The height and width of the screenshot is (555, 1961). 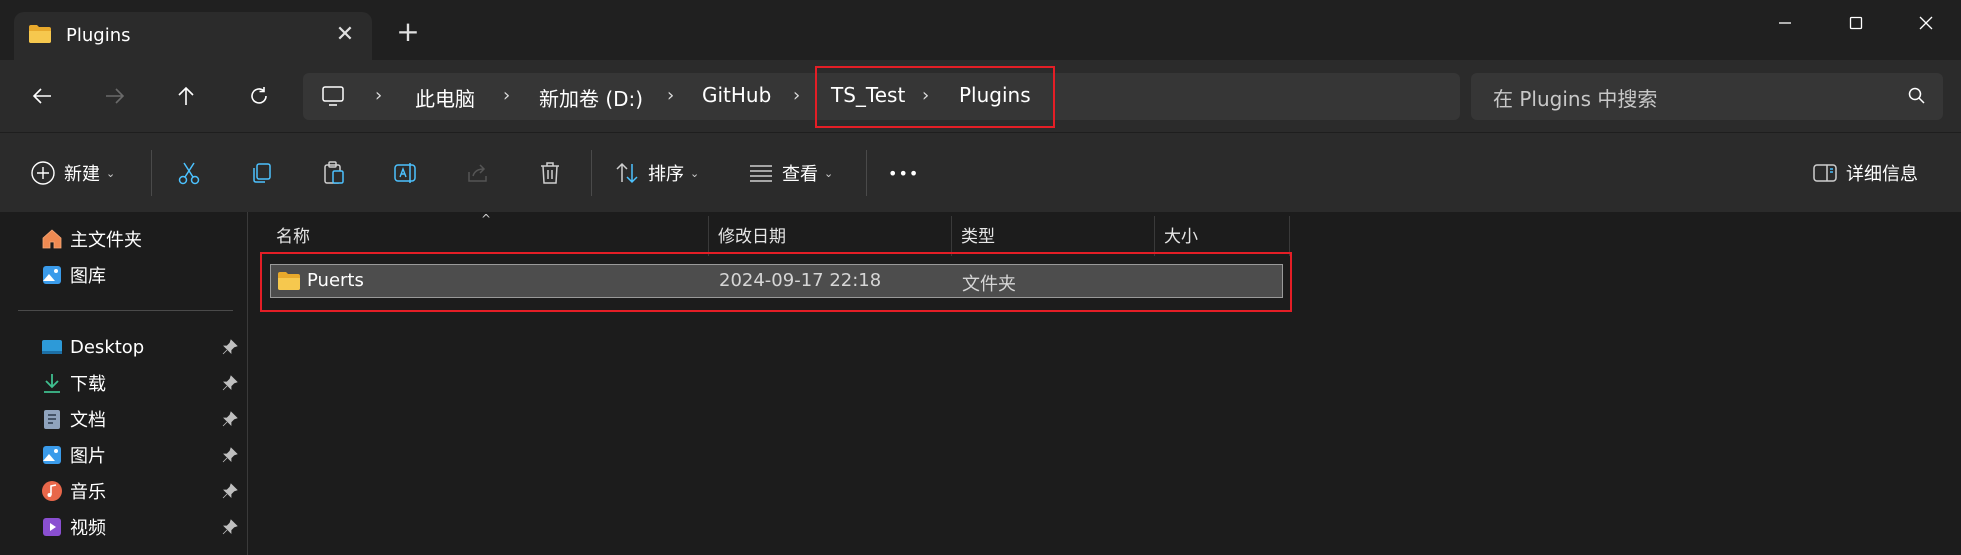 I want to click on back-button, so click(x=42, y=96).